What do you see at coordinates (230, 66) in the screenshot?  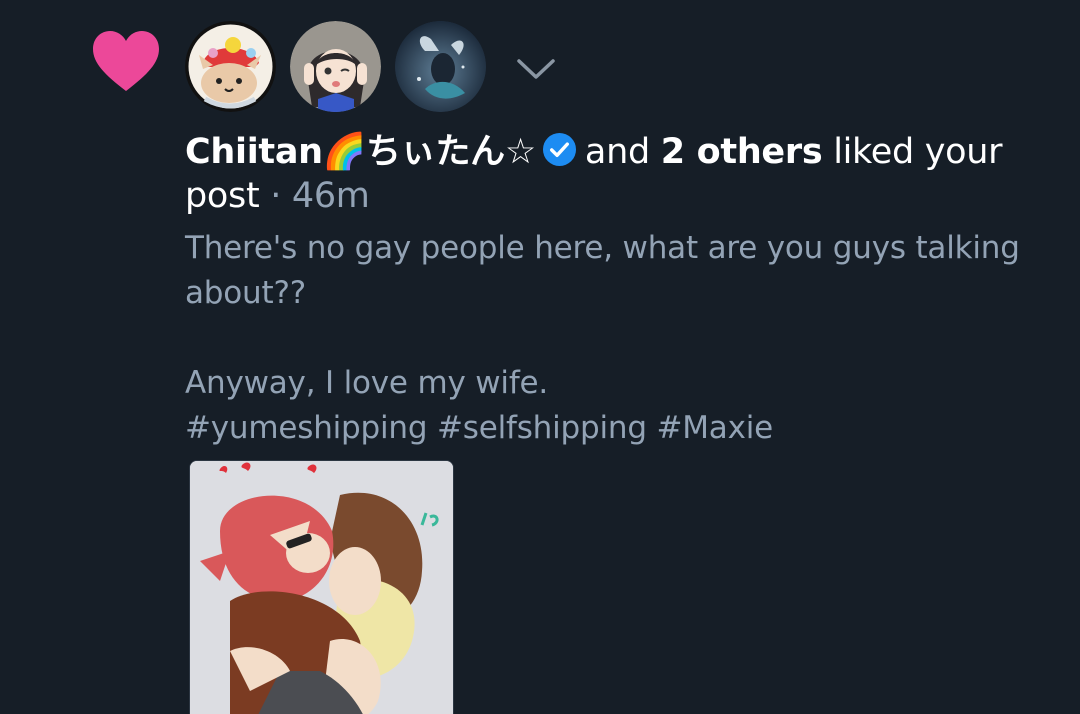 I see `cat-avatar` at bounding box center [230, 66].